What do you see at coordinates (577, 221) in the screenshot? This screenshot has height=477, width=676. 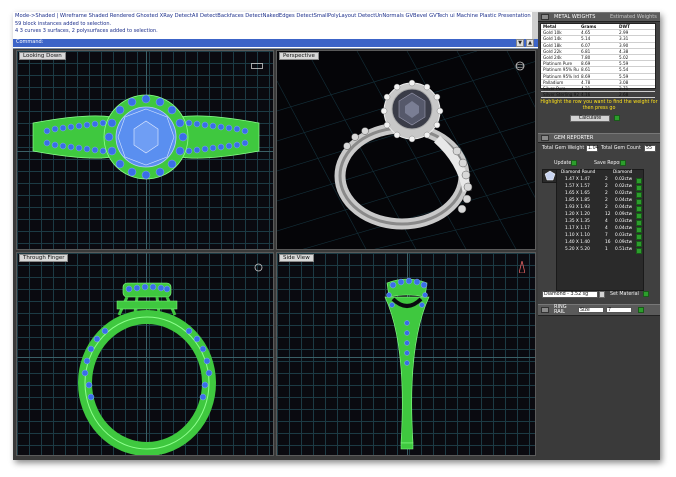 I see `gem-size: 1.35 X 1.35` at bounding box center [577, 221].